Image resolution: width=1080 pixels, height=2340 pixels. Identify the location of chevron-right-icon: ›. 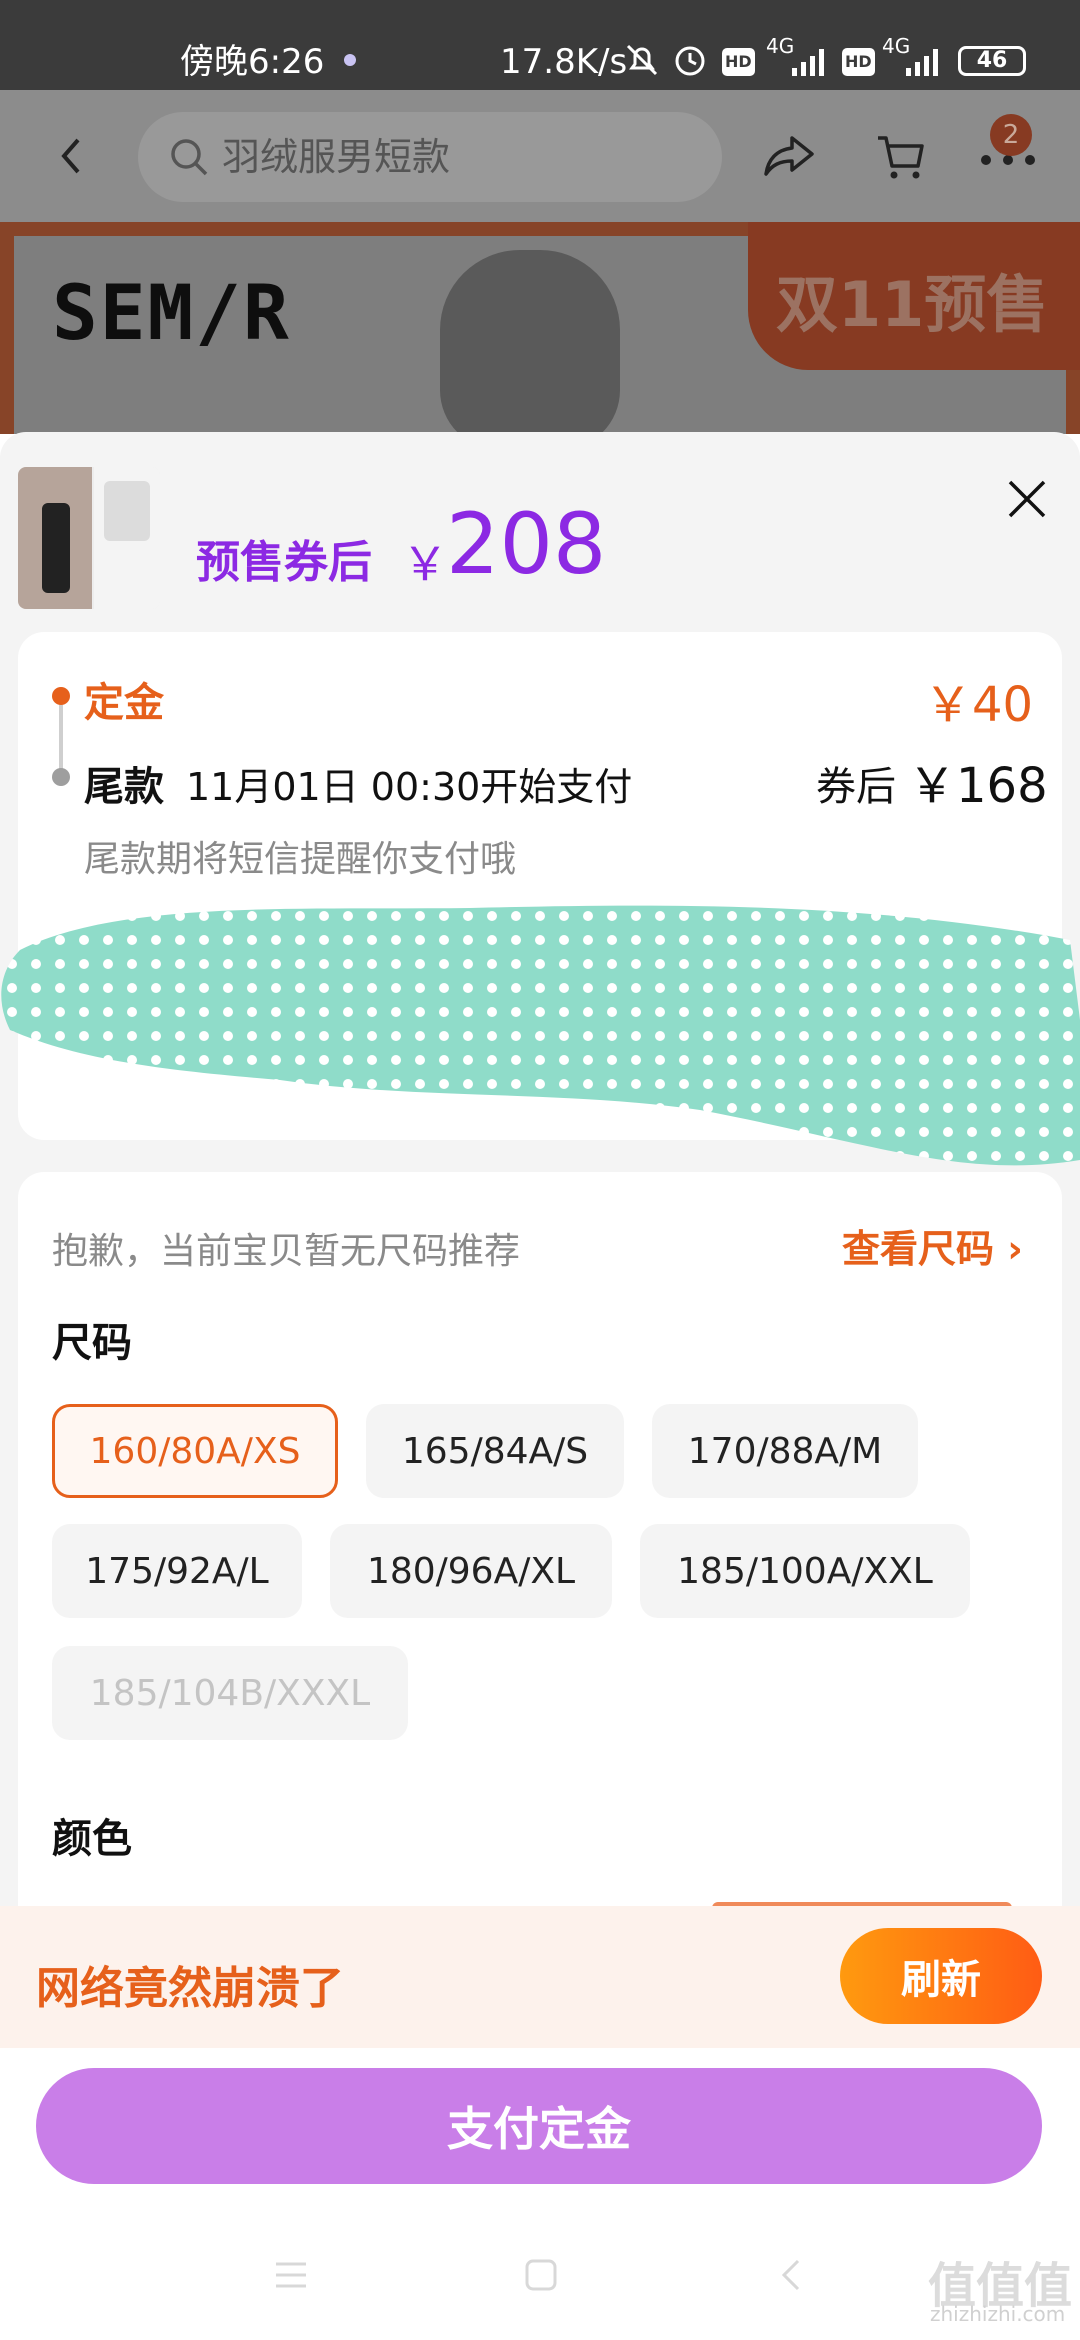
(1015, 1249).